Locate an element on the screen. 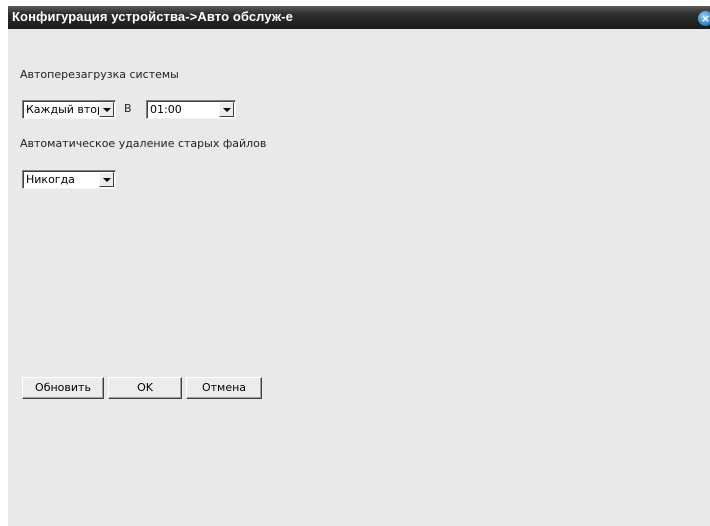  reboot-time-value: 01:00 is located at coordinates (166, 109).